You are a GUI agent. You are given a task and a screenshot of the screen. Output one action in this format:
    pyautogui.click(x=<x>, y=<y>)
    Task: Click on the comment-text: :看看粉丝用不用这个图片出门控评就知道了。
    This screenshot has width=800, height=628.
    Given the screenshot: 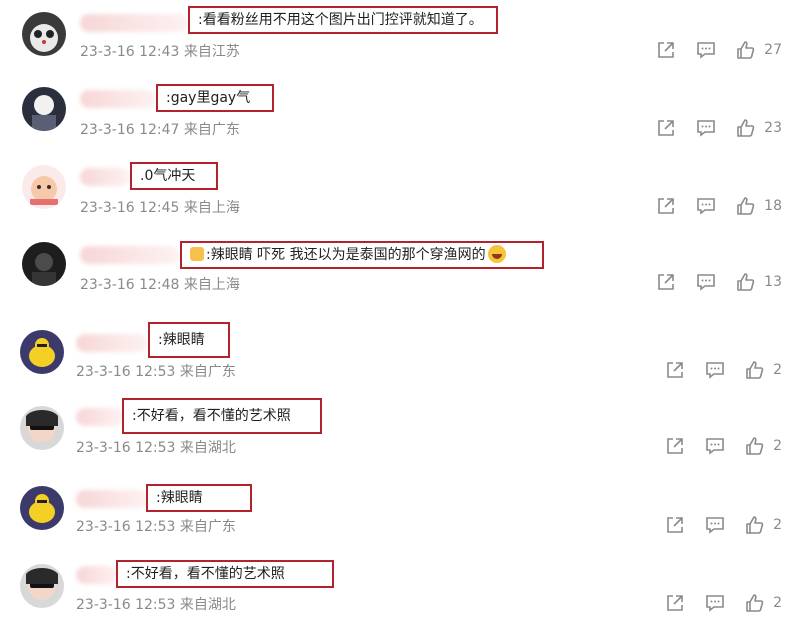 What is the action you would take?
    pyautogui.click(x=343, y=20)
    